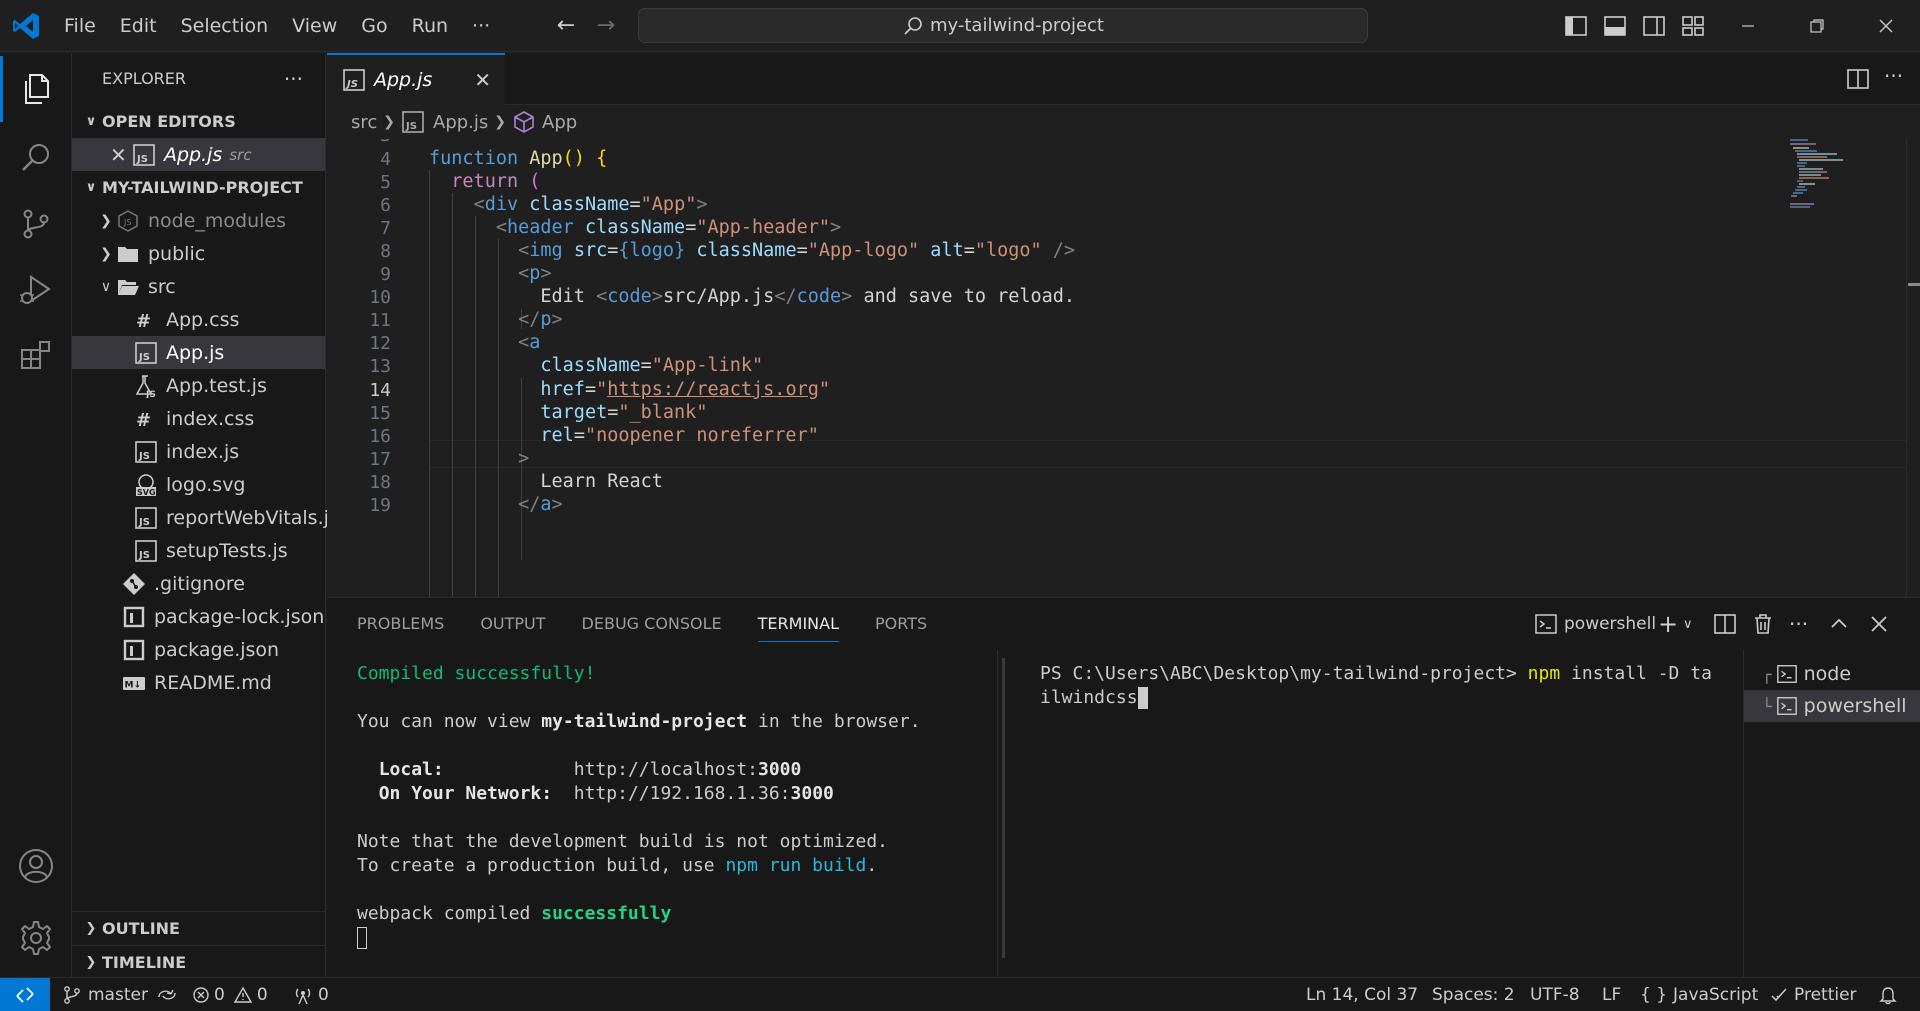  What do you see at coordinates (36, 158) in the screenshot?
I see `search-view-button` at bounding box center [36, 158].